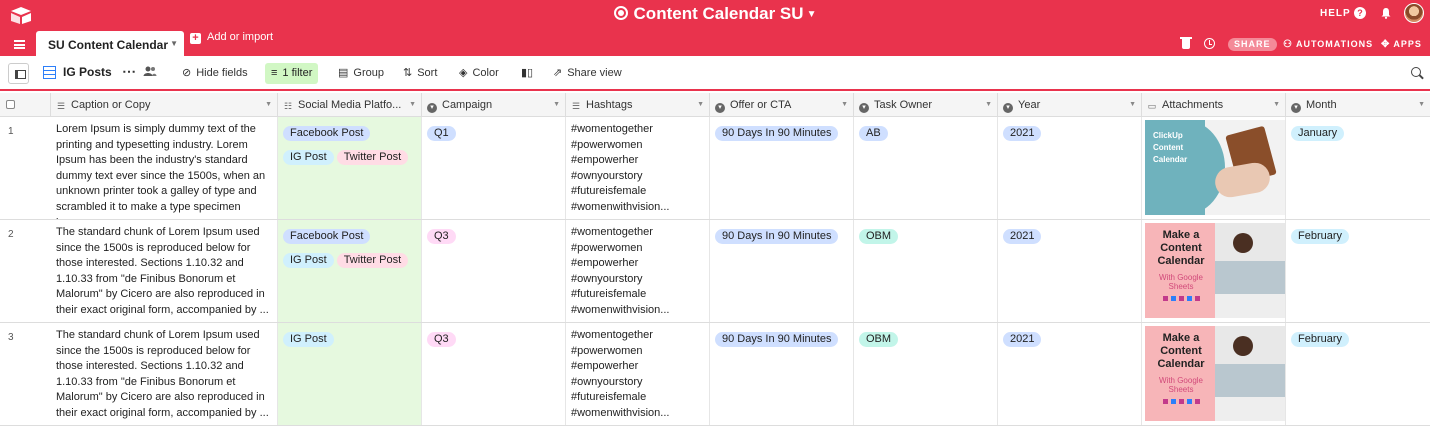 This screenshot has width=1430, height=426. I want to click on column-header-hashtags: ☰ Hashtags ▼, so click(638, 105).